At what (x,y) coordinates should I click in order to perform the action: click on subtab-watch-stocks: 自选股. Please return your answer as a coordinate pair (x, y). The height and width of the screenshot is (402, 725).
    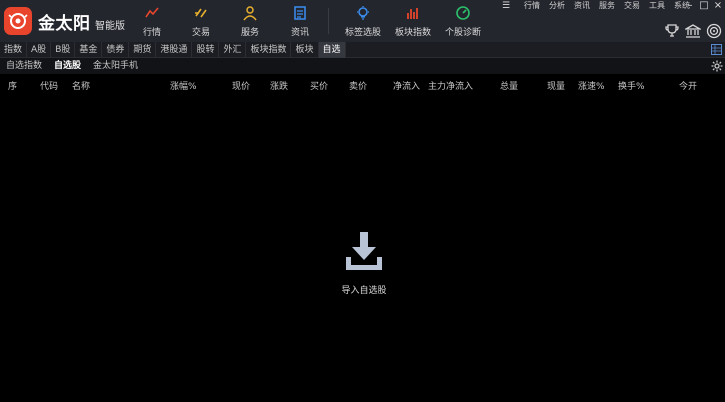
    Looking at the image, I should click on (67, 66).